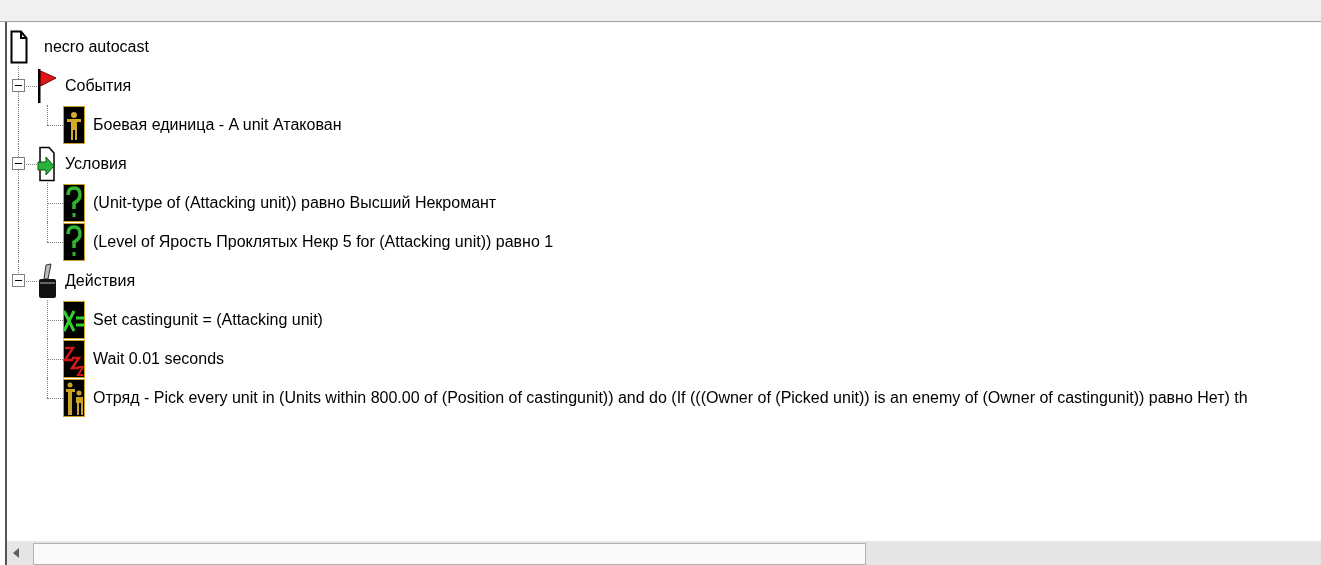  Describe the element at coordinates (47, 163) in the screenshot. I see `document-arrow-icon` at that location.